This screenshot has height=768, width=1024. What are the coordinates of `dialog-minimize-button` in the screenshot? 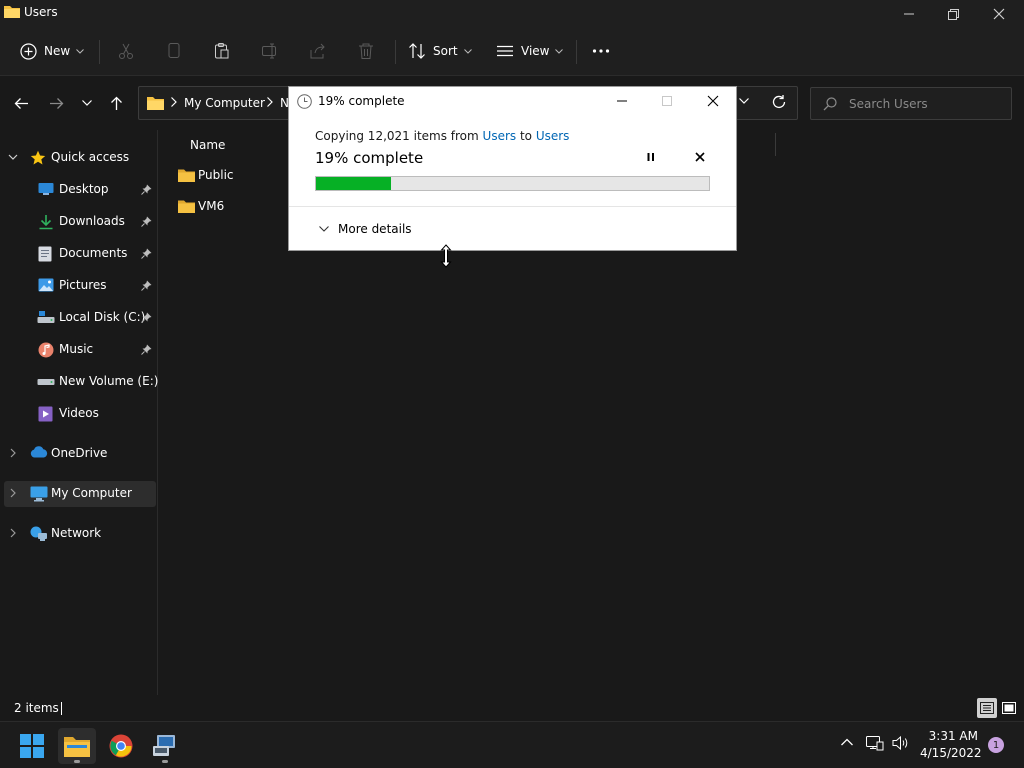 It's located at (621, 101).